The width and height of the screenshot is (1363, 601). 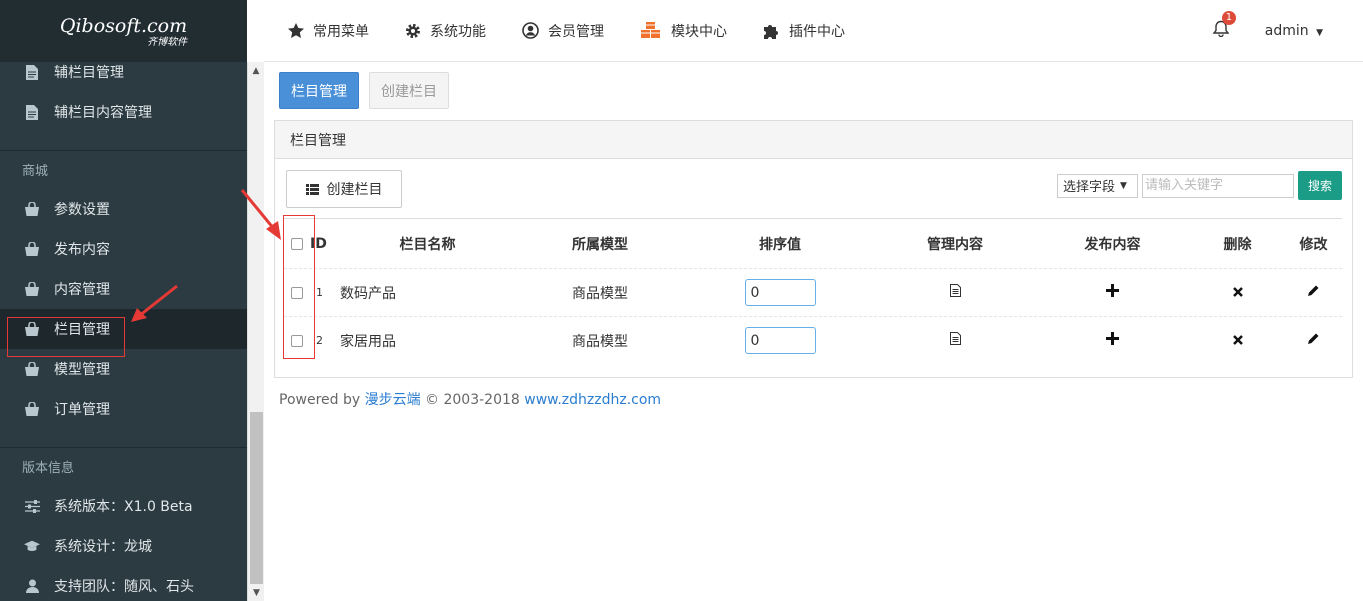 I want to click on col-header-delete: 删除, so click(x=1237, y=244).